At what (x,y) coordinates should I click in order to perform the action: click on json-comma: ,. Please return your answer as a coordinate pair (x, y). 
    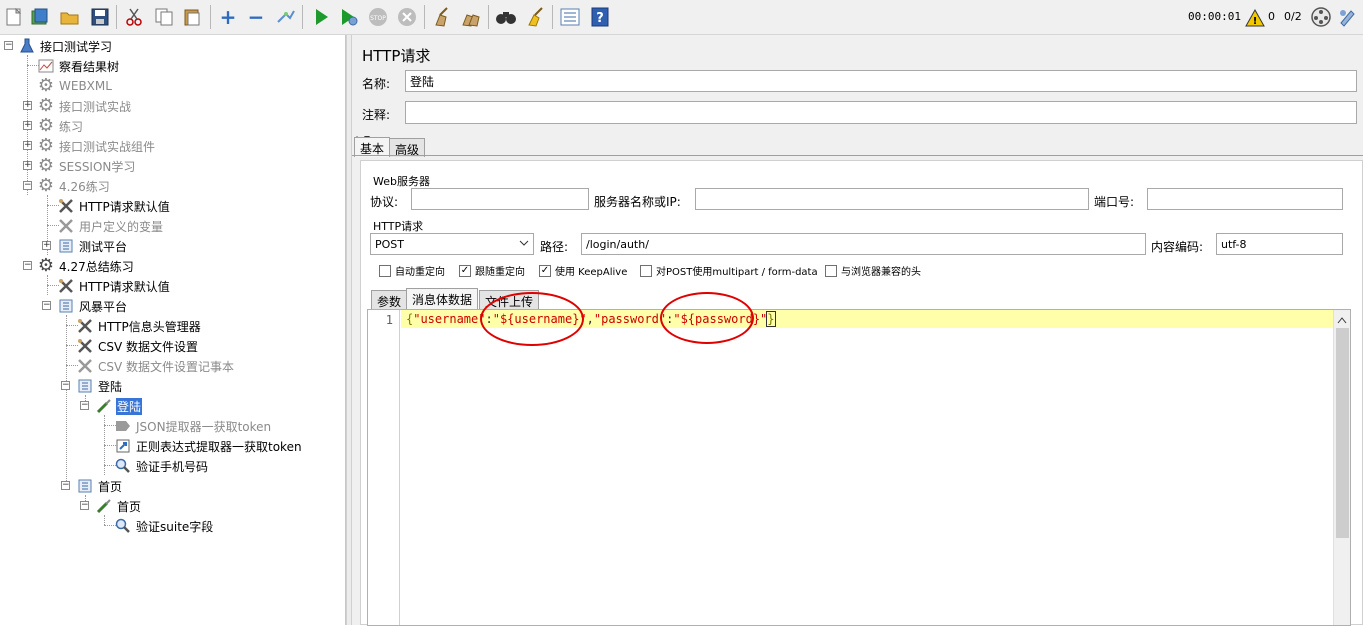
    Looking at the image, I should click on (590, 319).